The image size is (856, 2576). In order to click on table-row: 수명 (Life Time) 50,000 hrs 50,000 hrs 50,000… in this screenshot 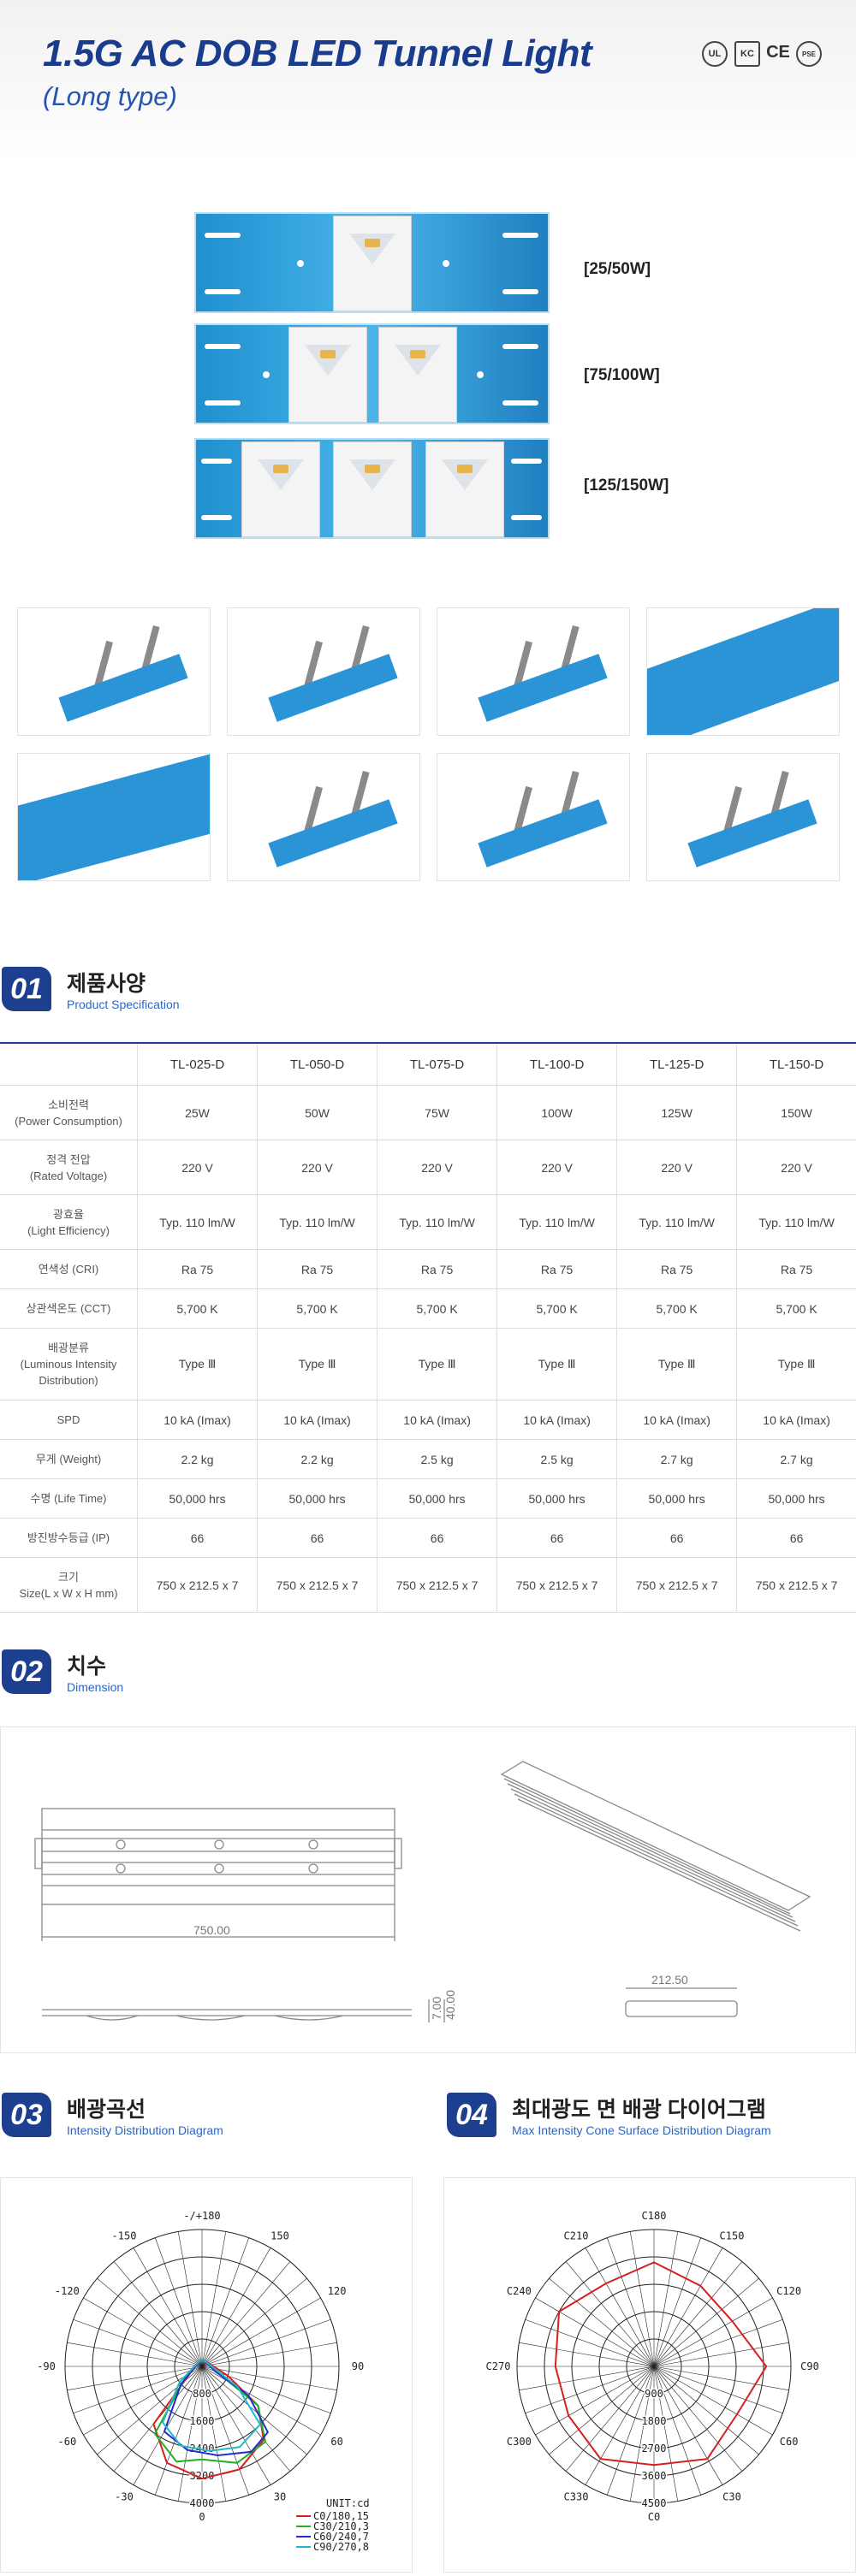, I will do `click(428, 1498)`.